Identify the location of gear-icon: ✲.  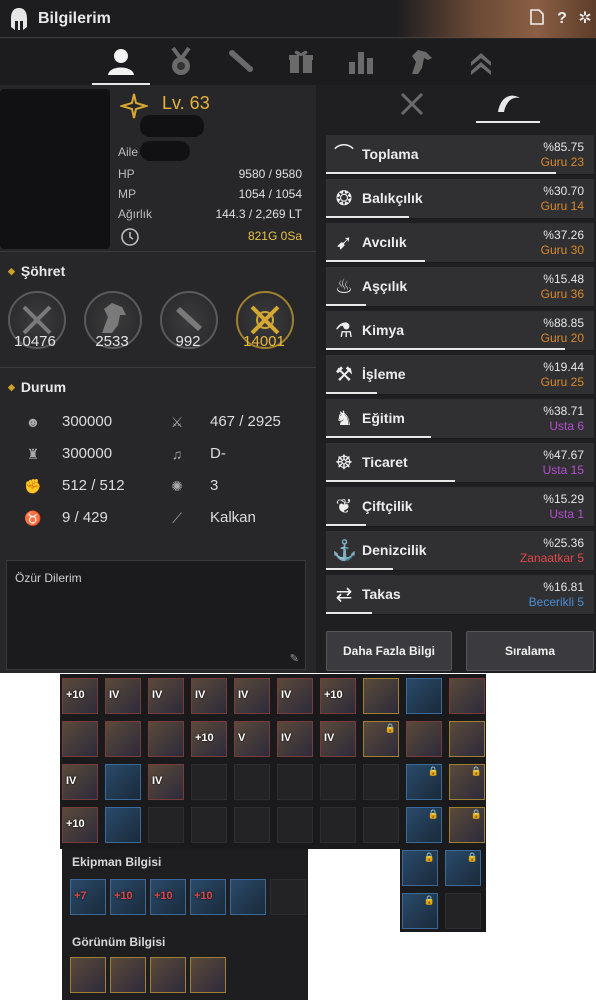
(585, 19).